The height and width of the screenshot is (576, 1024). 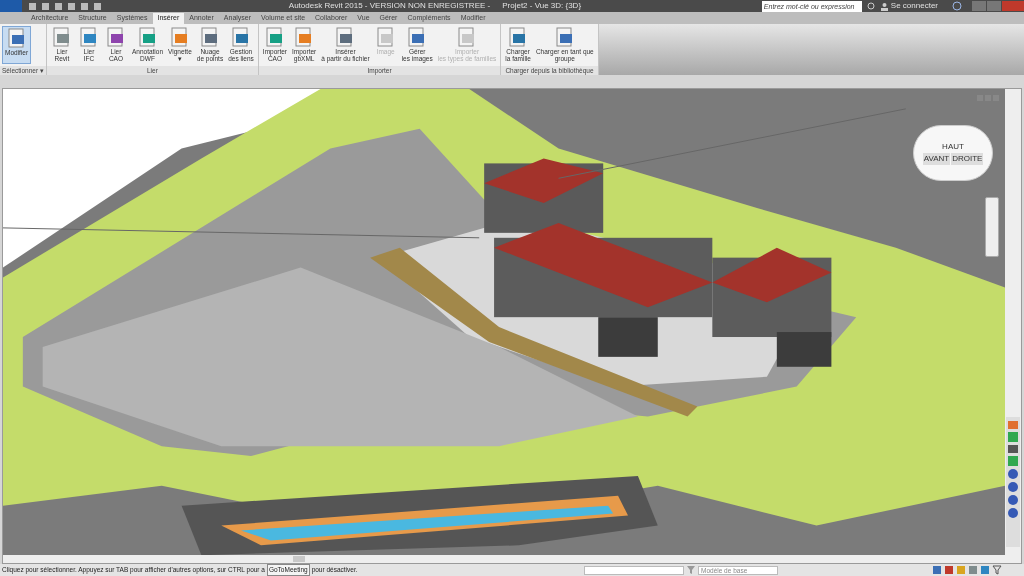 I want to click on window-title: Autodesk Revit 2015 - VERSION NON ENREGISTREE -, so click(x=389, y=6).